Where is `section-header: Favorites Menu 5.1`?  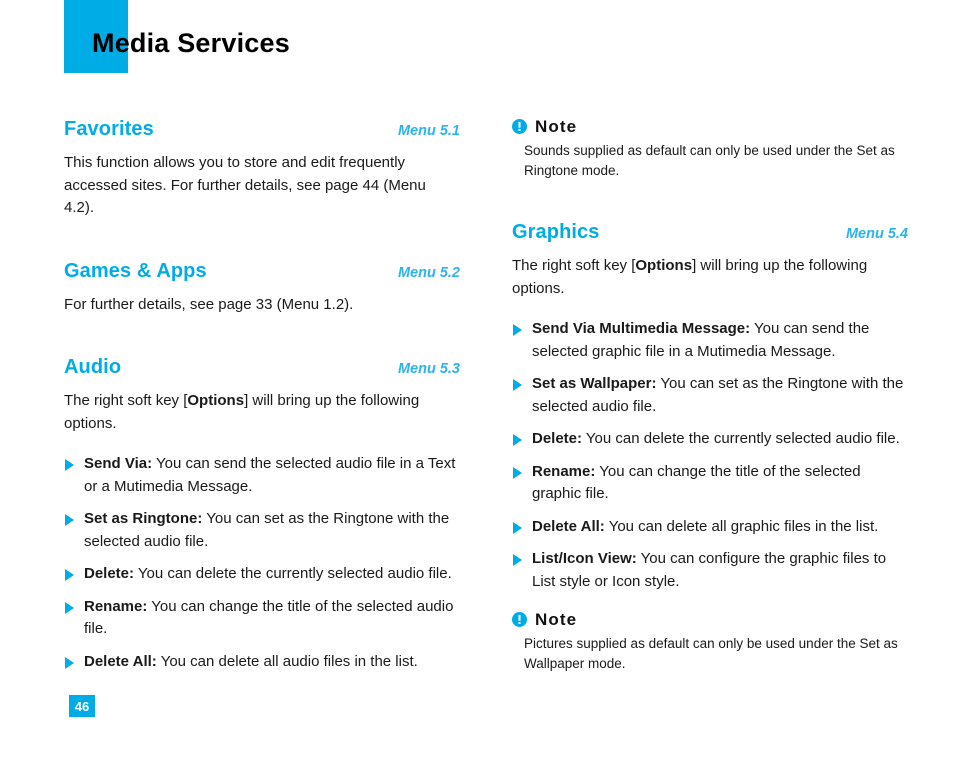 section-header: Favorites Menu 5.1 is located at coordinates (262, 129).